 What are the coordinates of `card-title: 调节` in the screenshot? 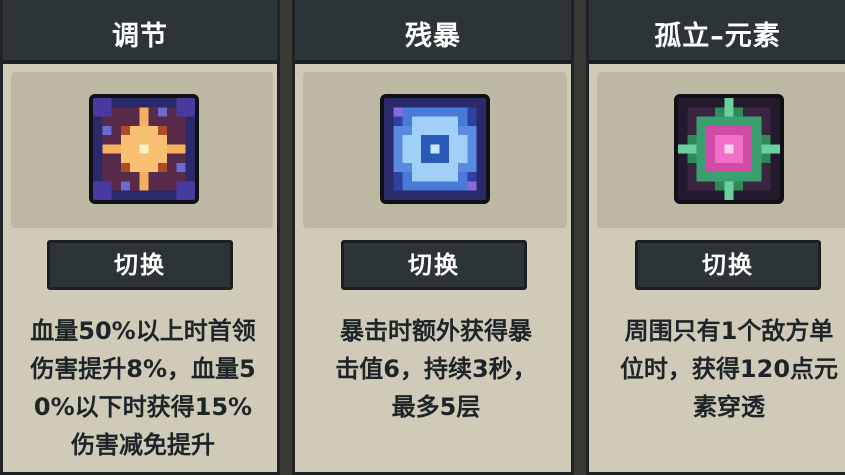 It's located at (140, 36).